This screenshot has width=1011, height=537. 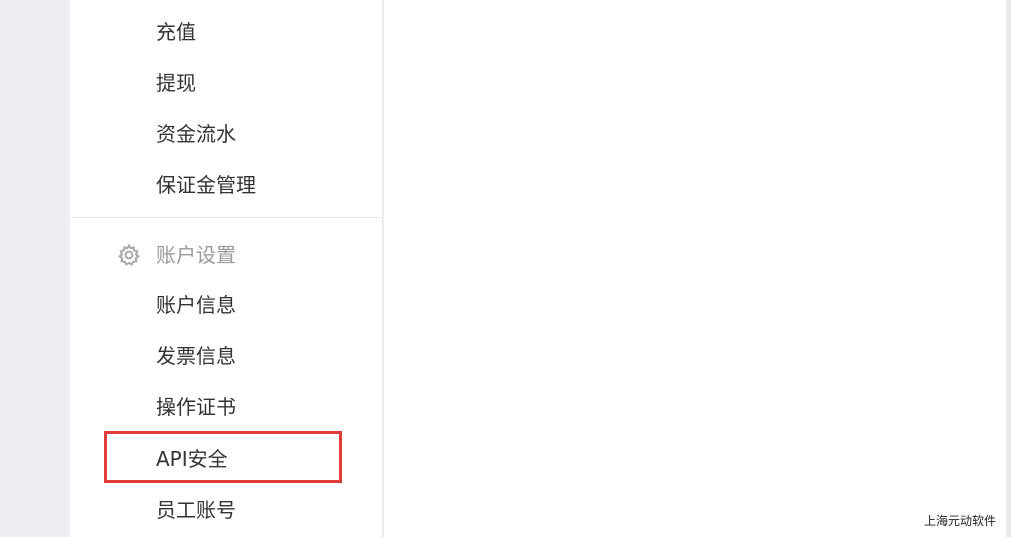 I want to click on sidebar-item-recharge: 充值, so click(x=176, y=32).